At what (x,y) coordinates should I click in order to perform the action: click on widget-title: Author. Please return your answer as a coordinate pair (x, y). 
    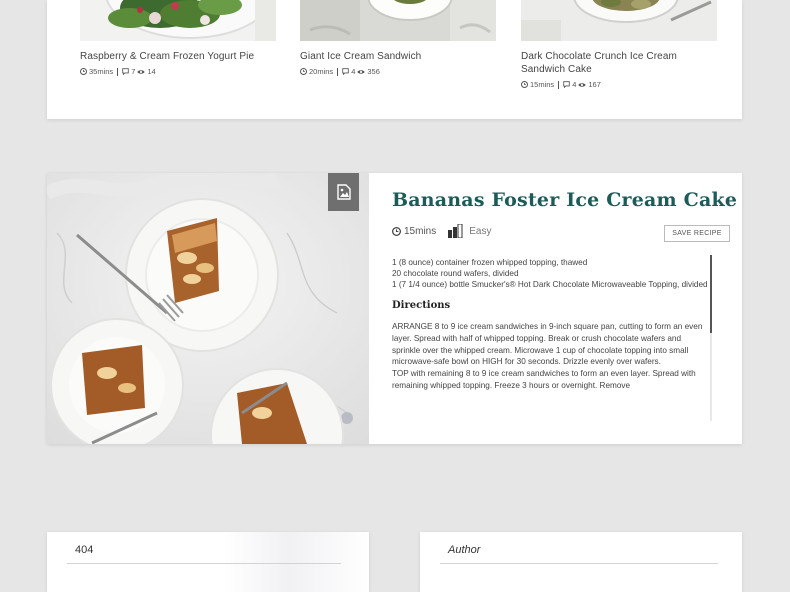
    Looking at the image, I should click on (464, 550).